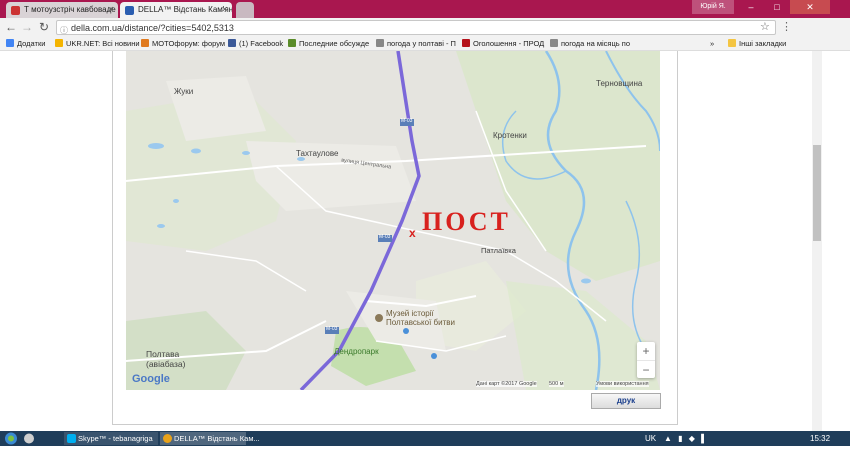  I want to click on bookmark-other: Інші закладки, so click(757, 44).